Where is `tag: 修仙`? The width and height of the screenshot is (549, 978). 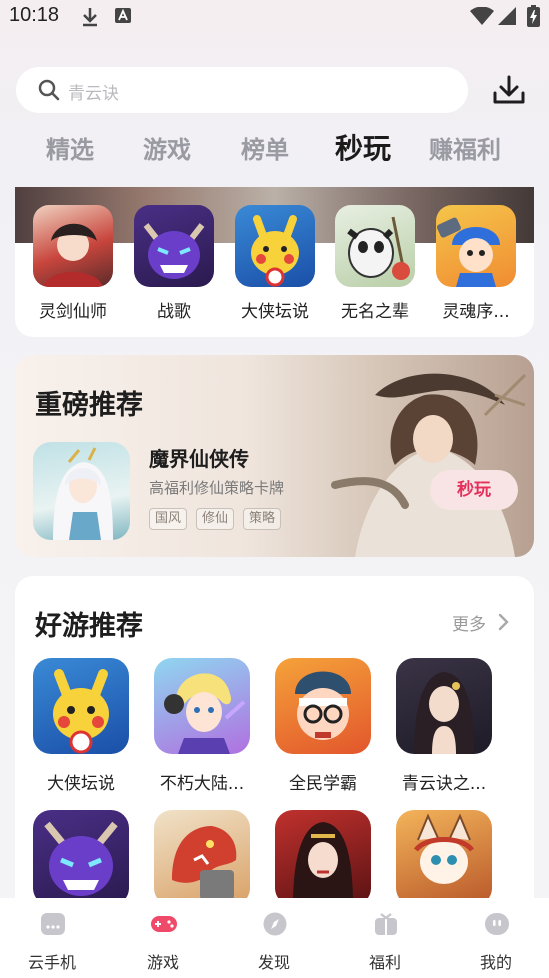
tag: 修仙 is located at coordinates (215, 519).